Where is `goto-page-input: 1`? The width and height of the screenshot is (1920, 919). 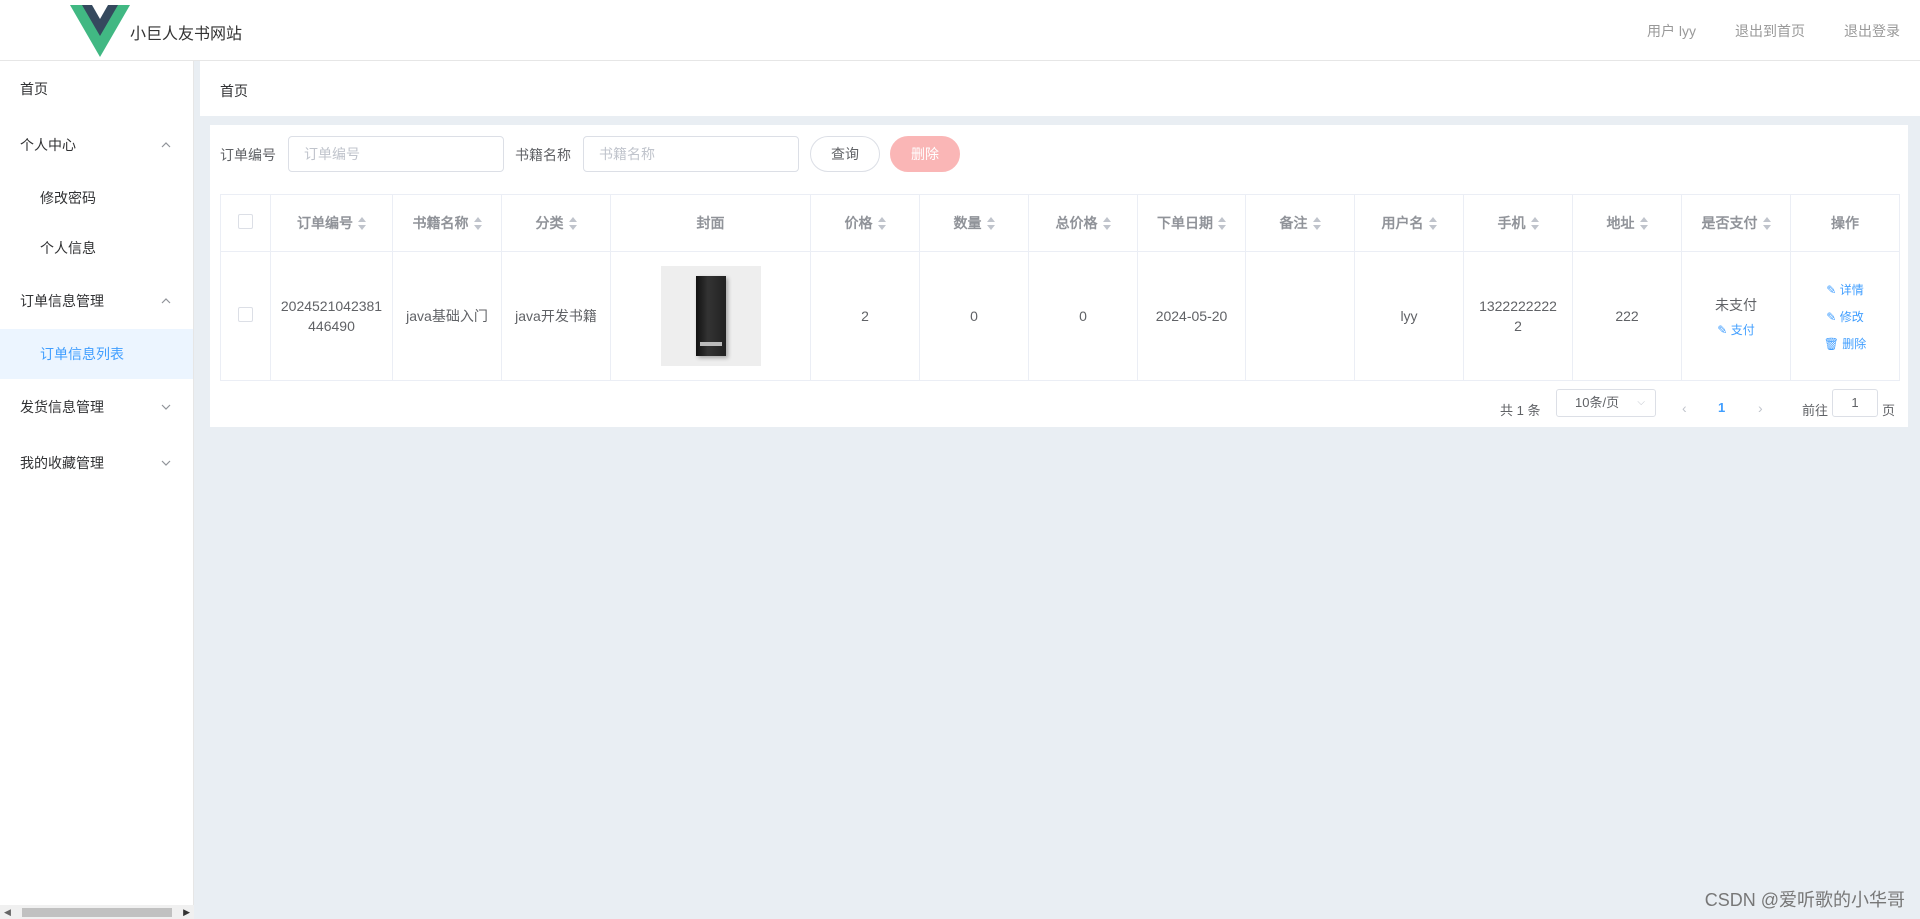 goto-page-input: 1 is located at coordinates (1855, 403).